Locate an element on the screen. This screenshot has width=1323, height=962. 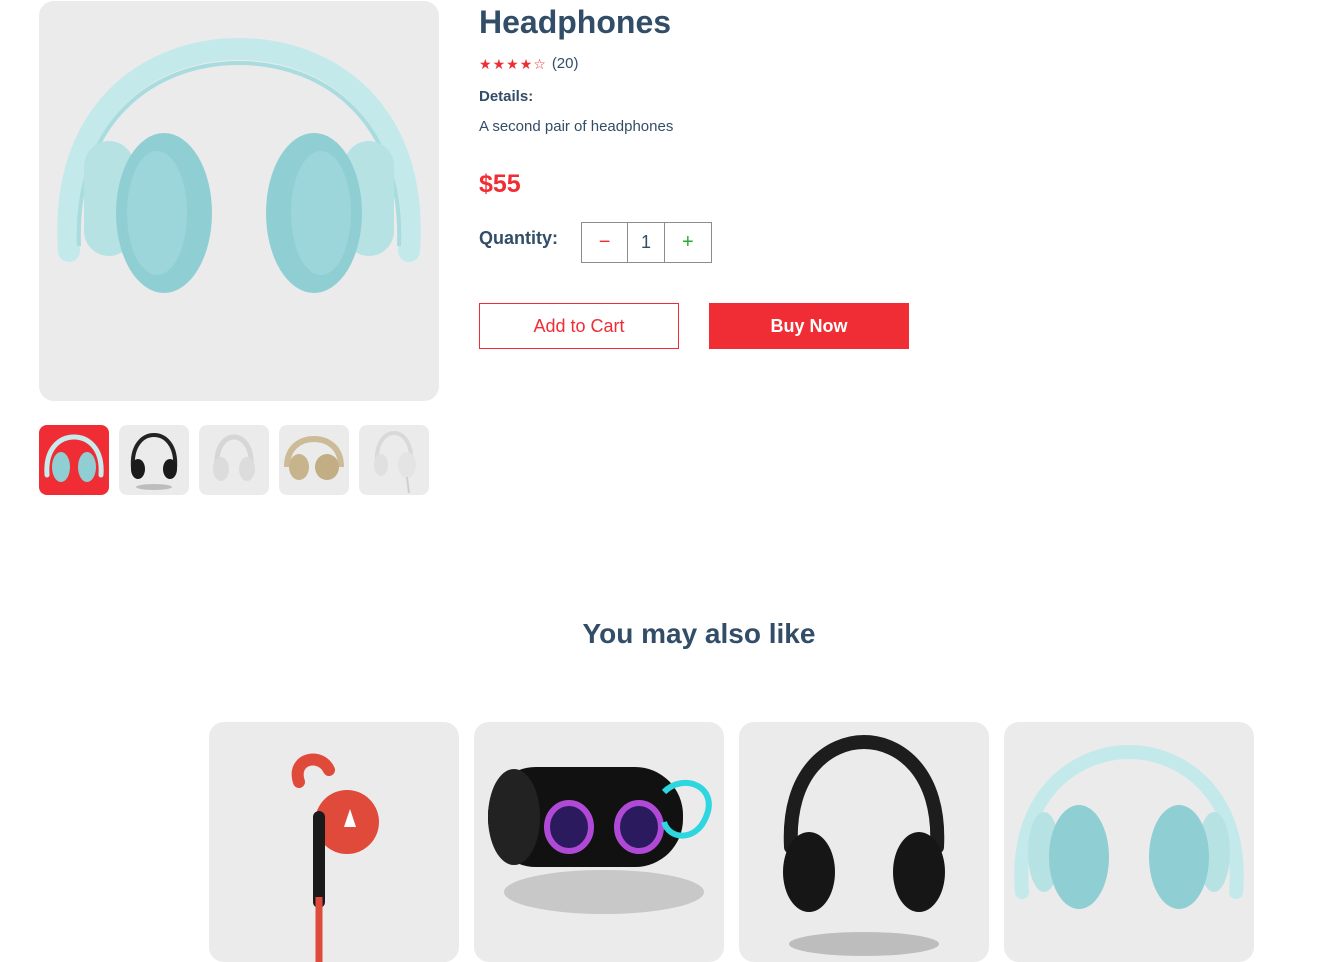
main-product-image is located at coordinates (239, 201).